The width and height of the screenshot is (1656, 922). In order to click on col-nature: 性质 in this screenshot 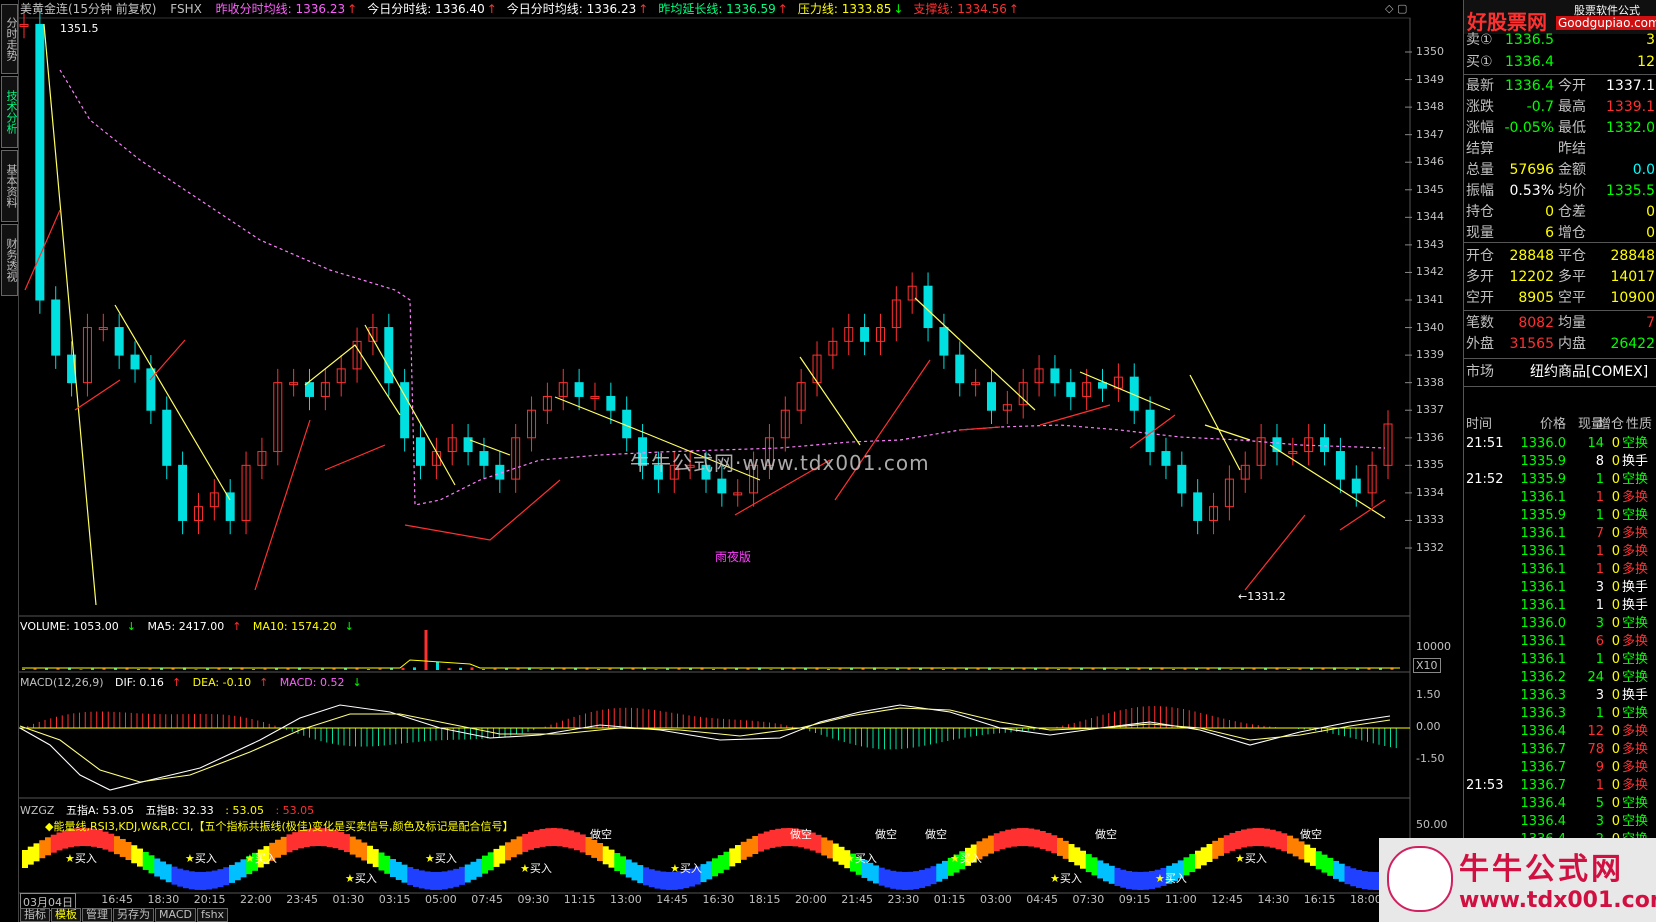, I will do `click(1639, 424)`.